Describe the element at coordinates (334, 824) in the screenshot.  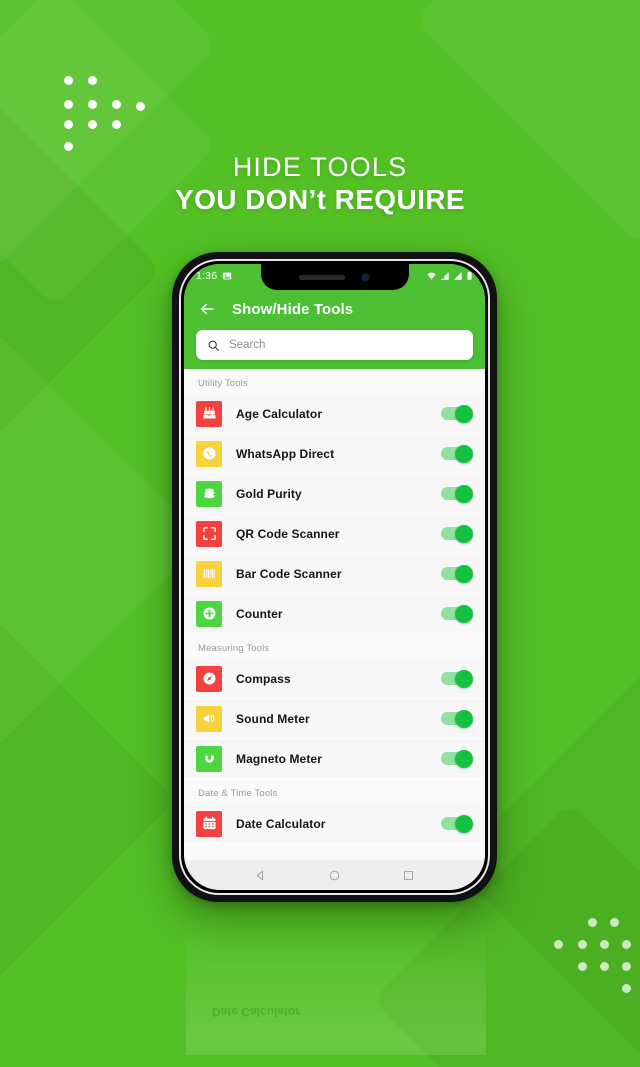
I see `list-item: Date Calculator` at that location.